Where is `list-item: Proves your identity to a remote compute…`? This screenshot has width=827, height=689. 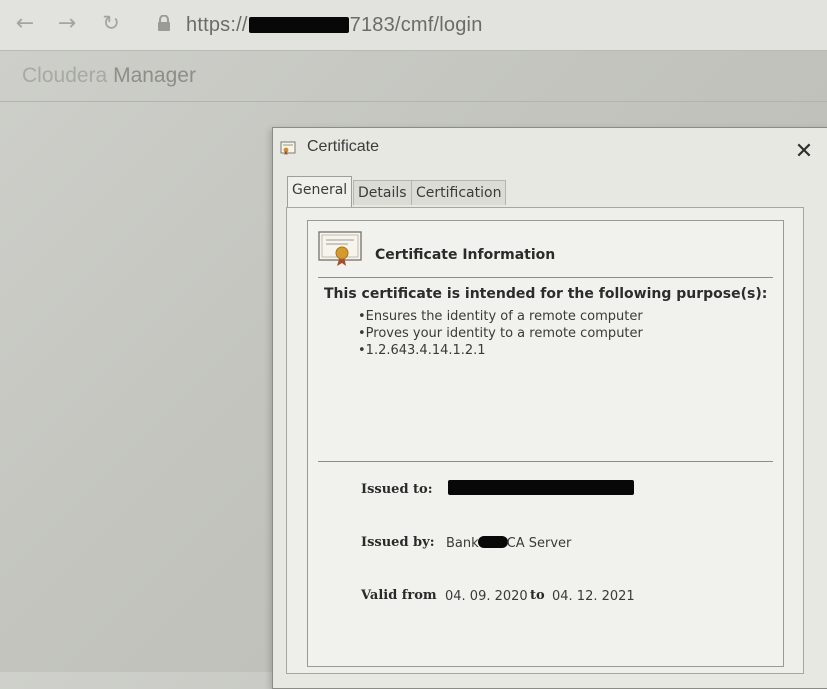 list-item: Proves your identity to a remote compute… is located at coordinates (500, 333).